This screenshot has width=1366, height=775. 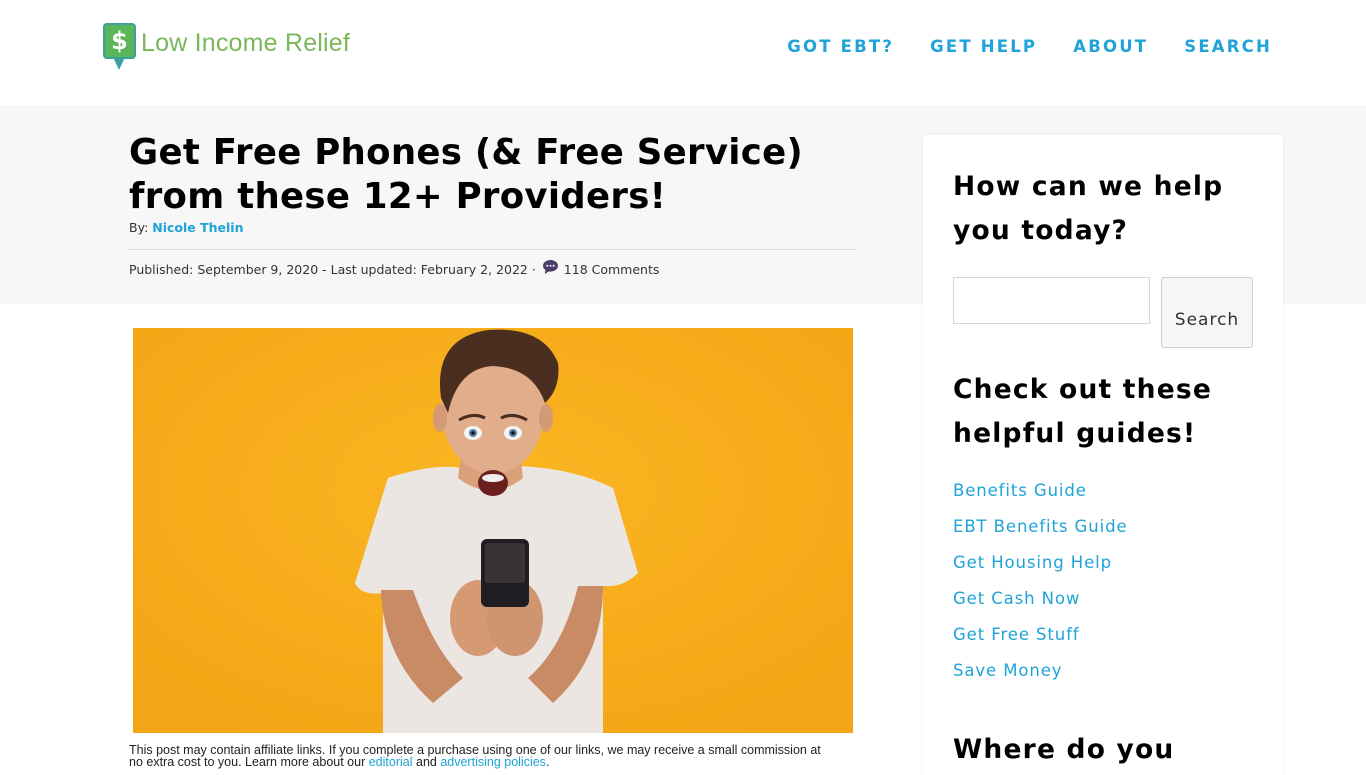 I want to click on disclaimer-text-middle: and, so click(x=426, y=762).